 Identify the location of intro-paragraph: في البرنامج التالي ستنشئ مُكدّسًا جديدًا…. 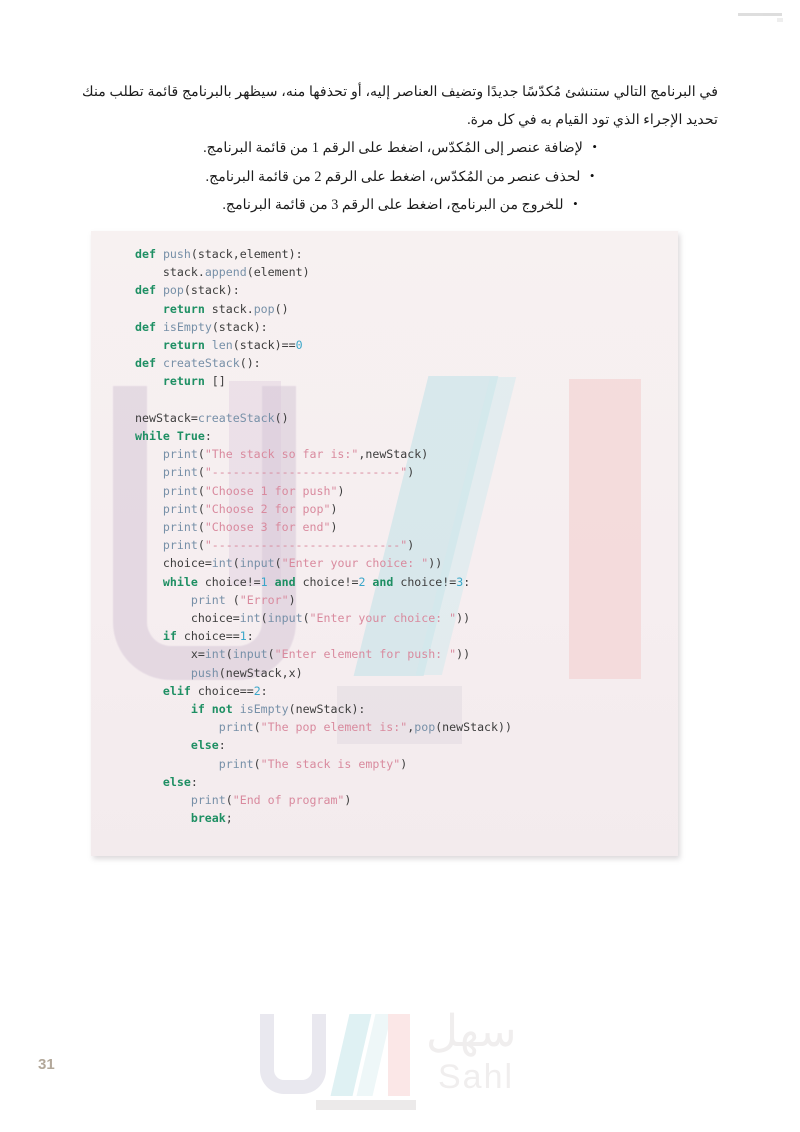
(400, 106).